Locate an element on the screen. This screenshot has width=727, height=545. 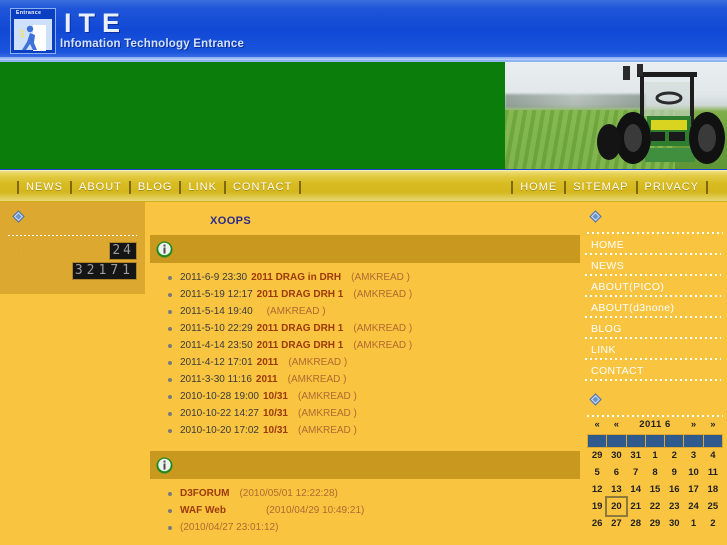
calendar-nav-row: « « 2011 6 » » is located at coordinates (655, 425).